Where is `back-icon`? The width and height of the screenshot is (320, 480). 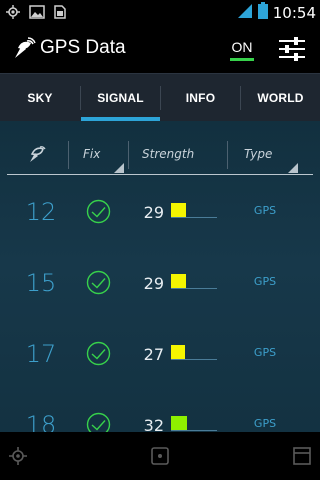
back-icon is located at coordinates (18, 456).